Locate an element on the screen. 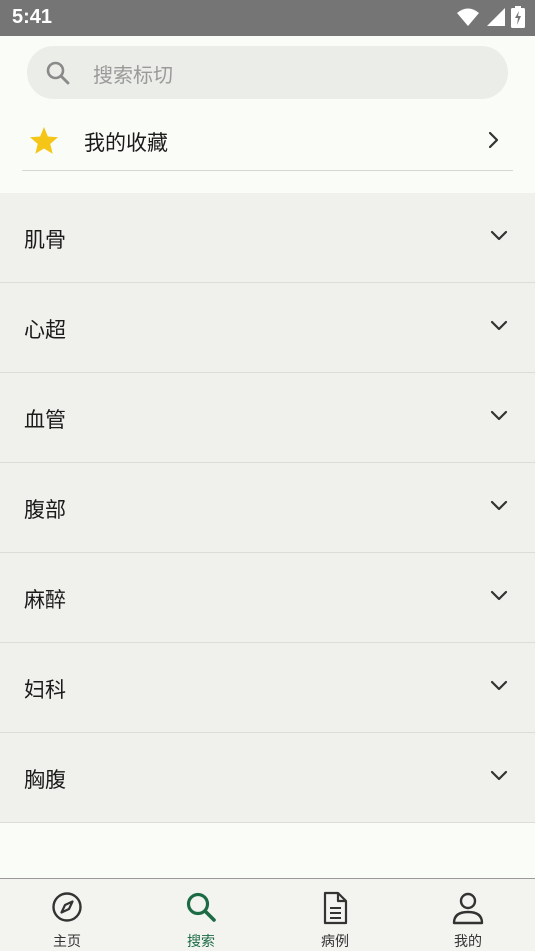 The width and height of the screenshot is (535, 951). category-item: 妇科 is located at coordinates (267, 688).